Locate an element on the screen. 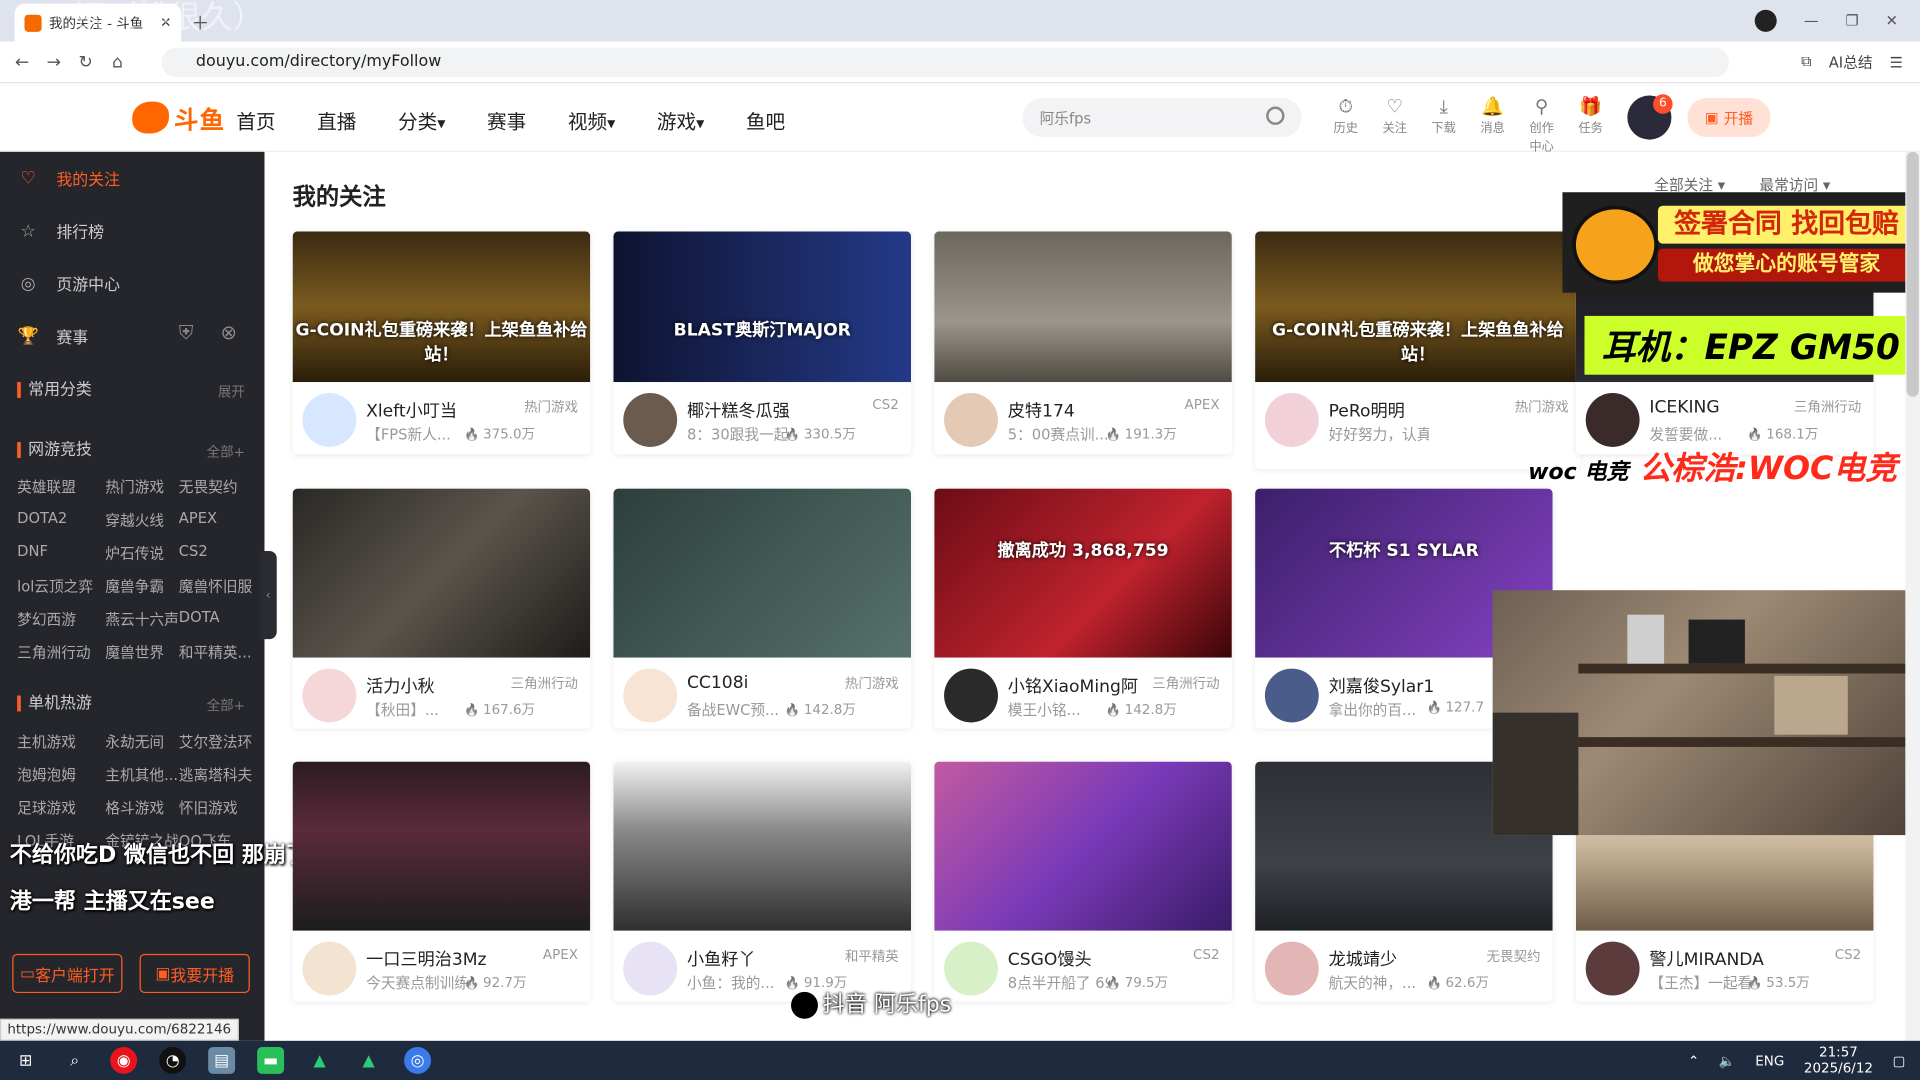  sidebar-category-item: 魔兽争霸 is located at coordinates (134, 586).